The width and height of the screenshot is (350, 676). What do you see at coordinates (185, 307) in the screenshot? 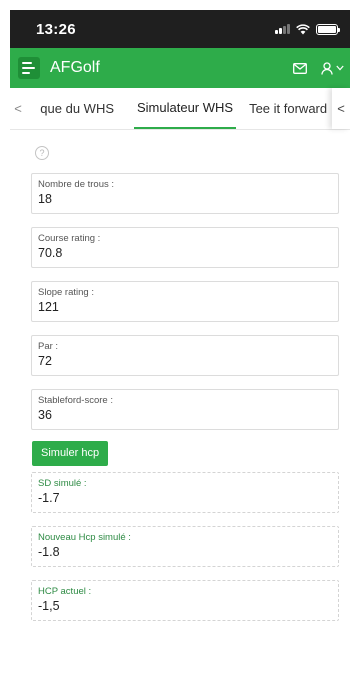
I see `field-value: 121` at bounding box center [185, 307].